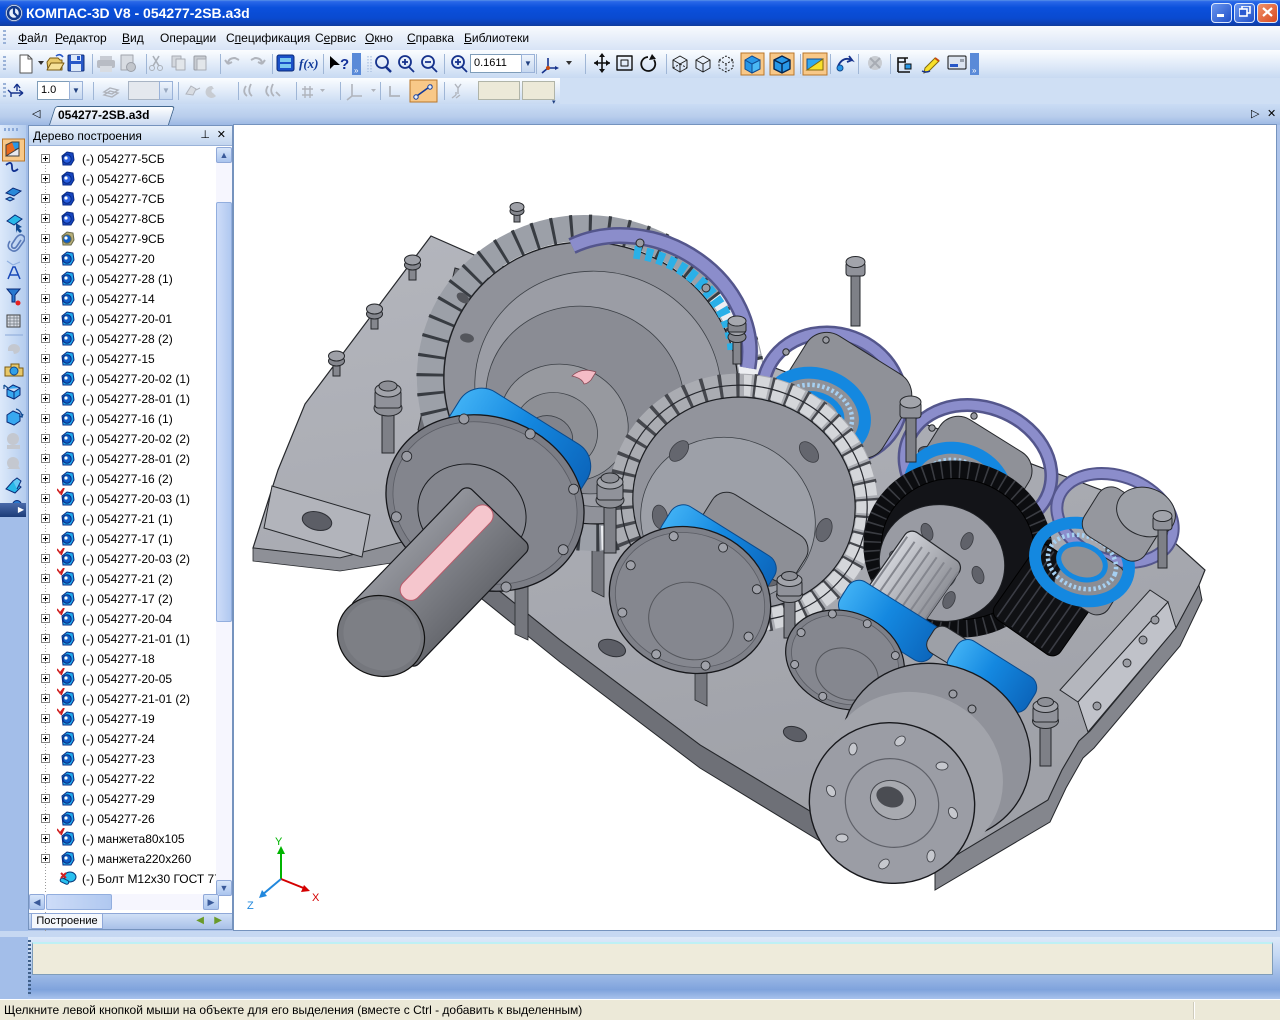 This screenshot has width=1280, height=1020. Describe the element at coordinates (250, 906) in the screenshot. I see `svg-text: Z` at that location.